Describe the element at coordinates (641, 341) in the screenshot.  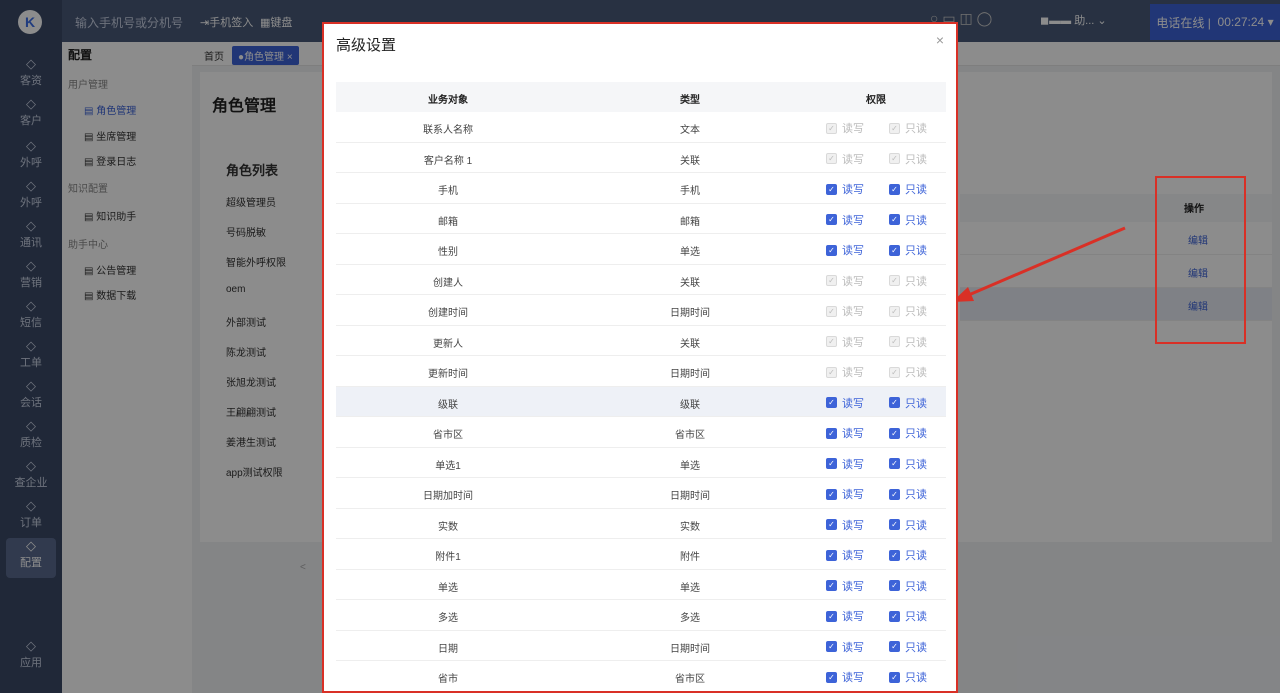
I see `table-row: 更新人 关联 ✓ 读写 ✓ 只读` at that location.